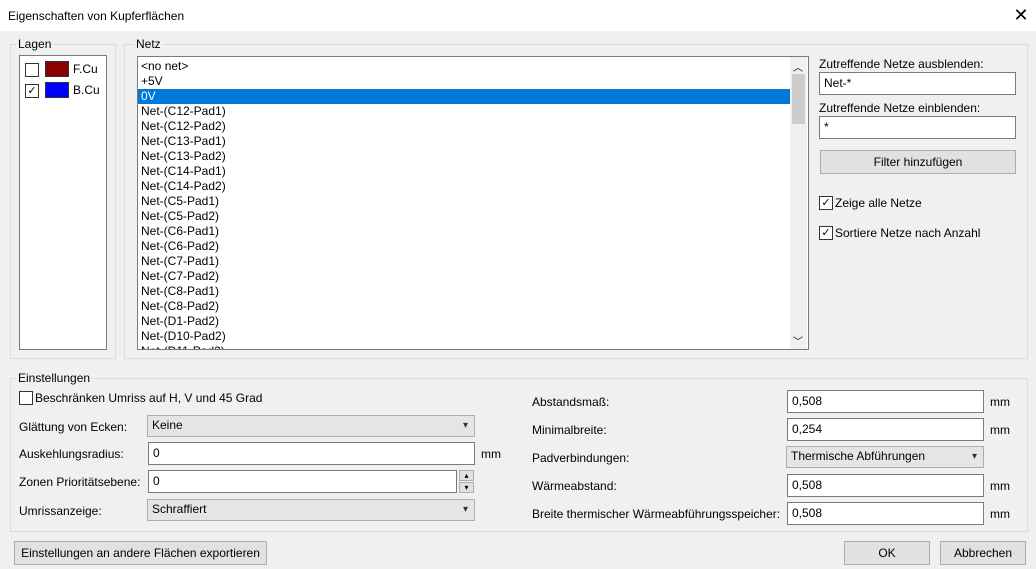 The height and width of the screenshot is (569, 1036). I want to click on corner-smoothing-value: Keine, so click(167, 425).